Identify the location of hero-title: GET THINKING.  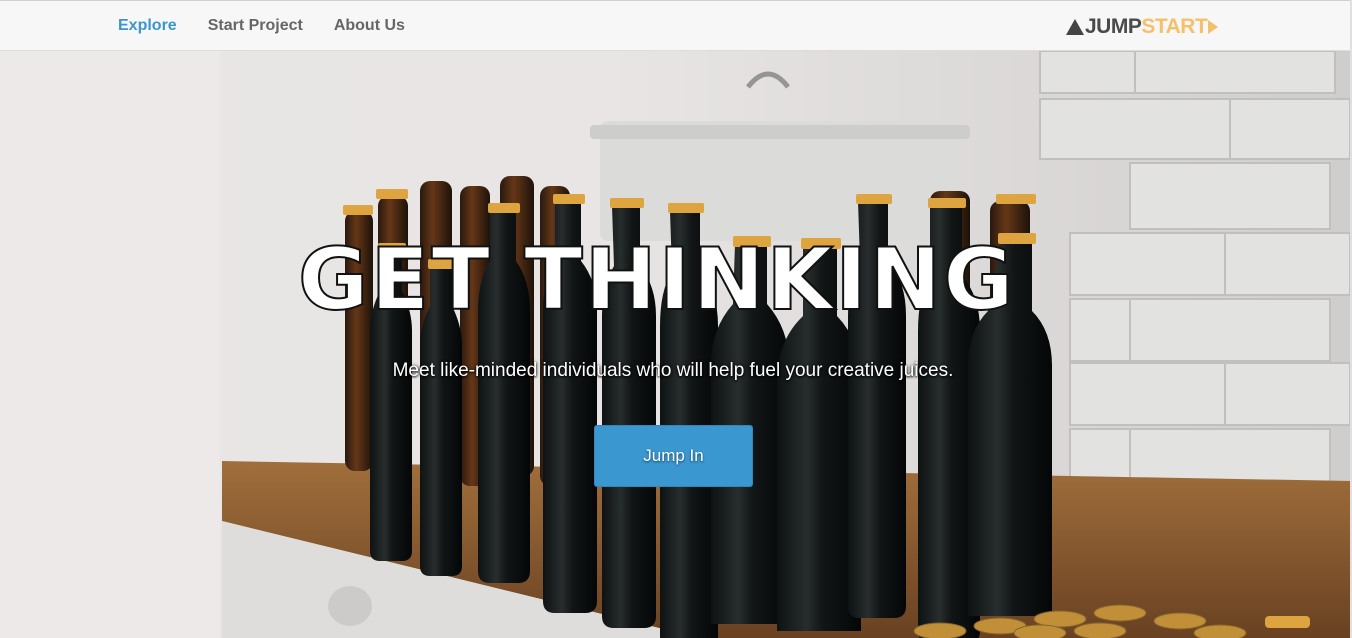
(656, 280).